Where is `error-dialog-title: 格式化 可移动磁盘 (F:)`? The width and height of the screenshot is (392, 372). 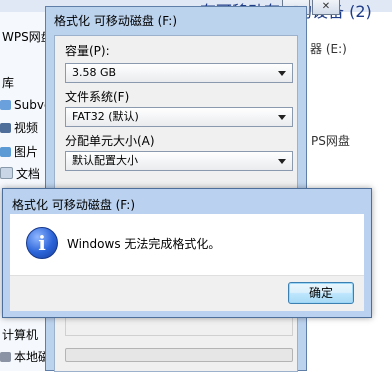 error-dialog-title: 格式化 可移动磁盘 (F:) is located at coordinates (74, 205).